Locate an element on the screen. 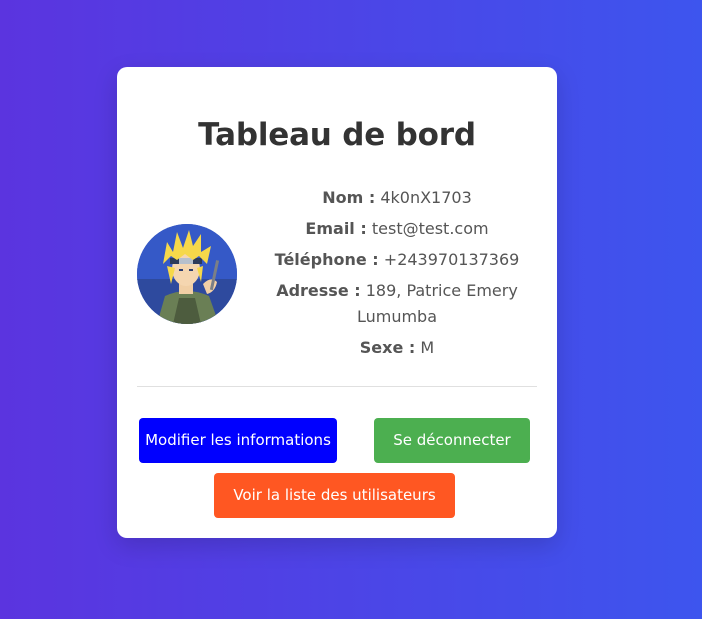 The height and width of the screenshot is (619, 702). info-row-email: Email : test@test.com is located at coordinates (397, 229).